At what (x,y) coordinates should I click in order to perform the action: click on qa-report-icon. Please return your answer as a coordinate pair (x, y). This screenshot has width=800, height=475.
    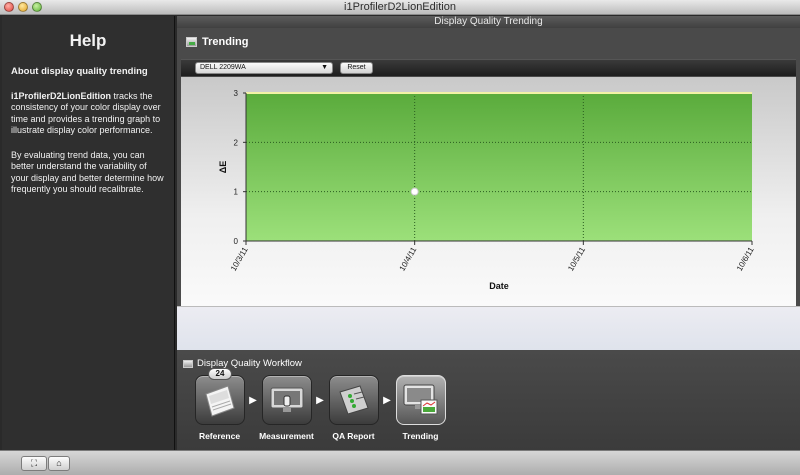
    Looking at the image, I should click on (353, 400).